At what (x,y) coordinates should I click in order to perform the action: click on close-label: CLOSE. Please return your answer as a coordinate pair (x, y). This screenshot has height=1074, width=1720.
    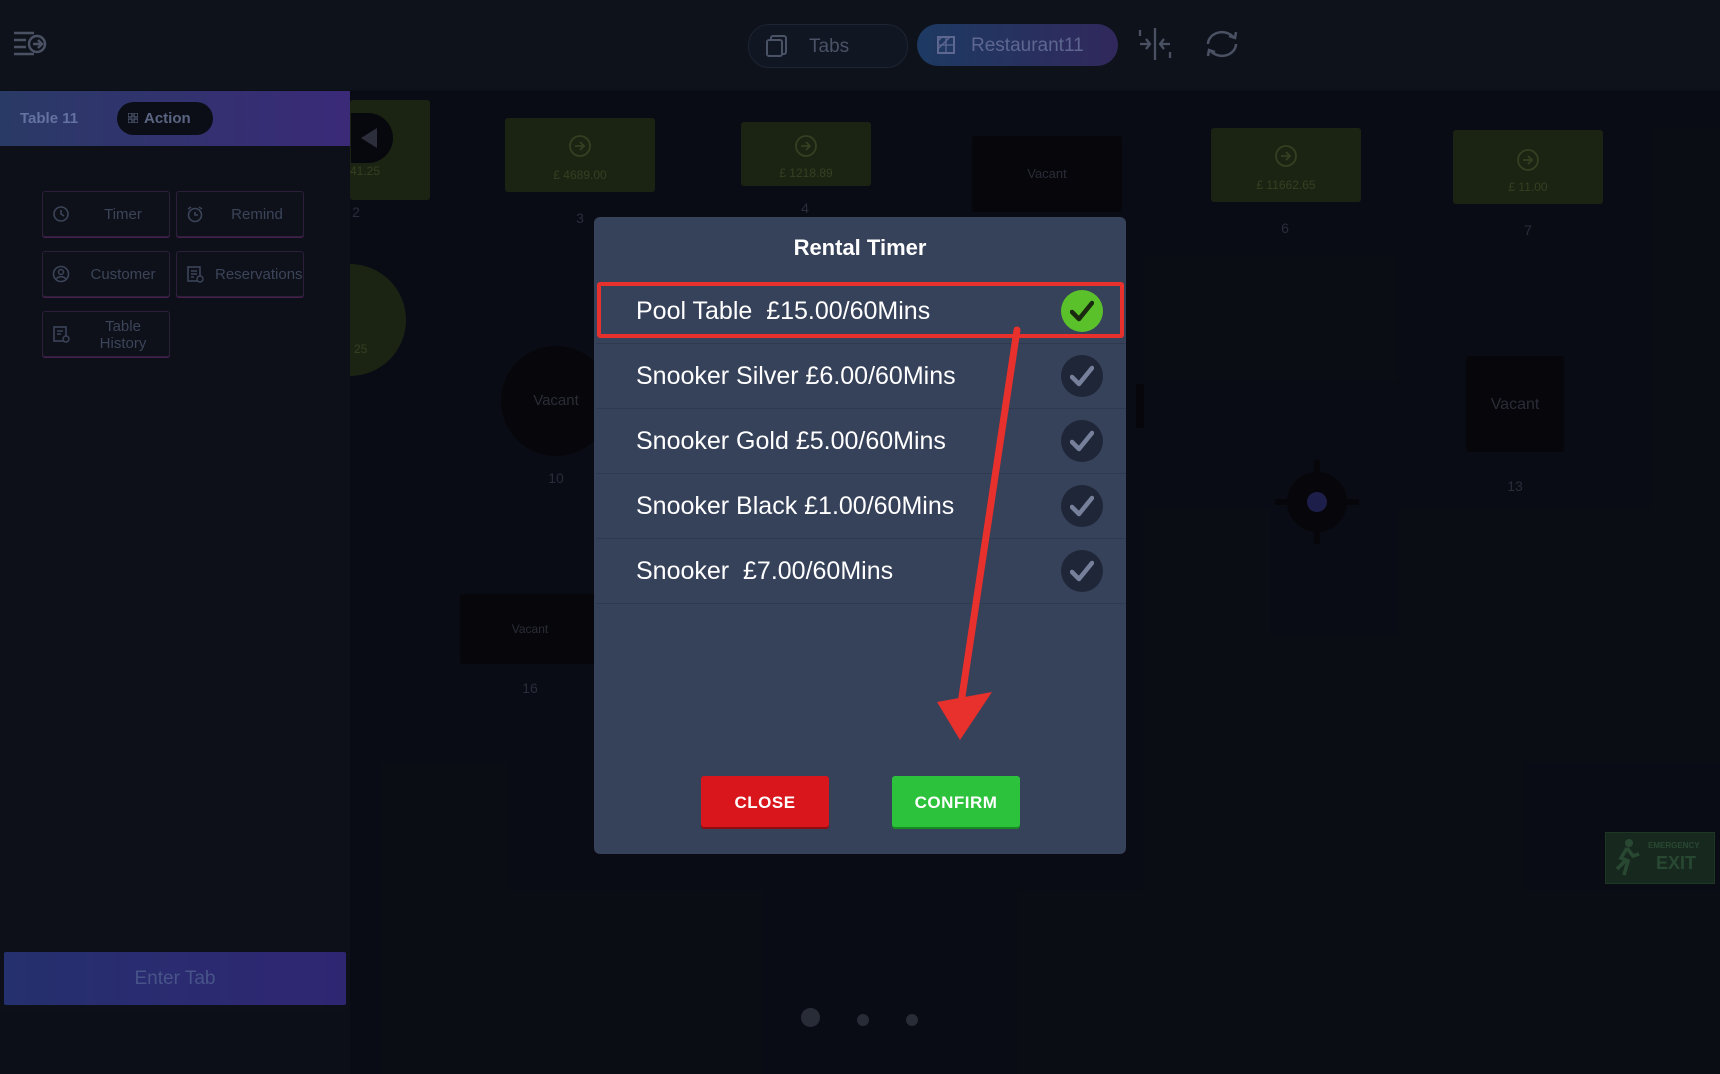
    Looking at the image, I should click on (765, 802).